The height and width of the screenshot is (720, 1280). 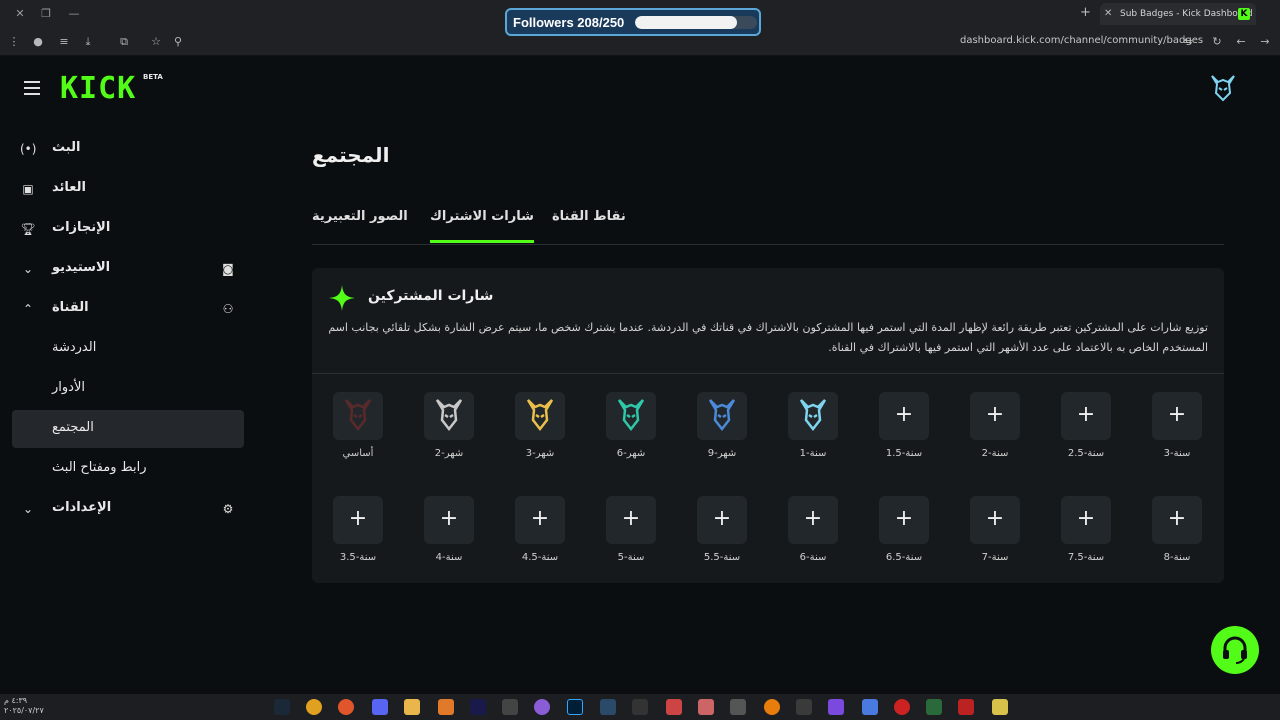 I want to click on close-window-icon: ✕, so click(x=20, y=14).